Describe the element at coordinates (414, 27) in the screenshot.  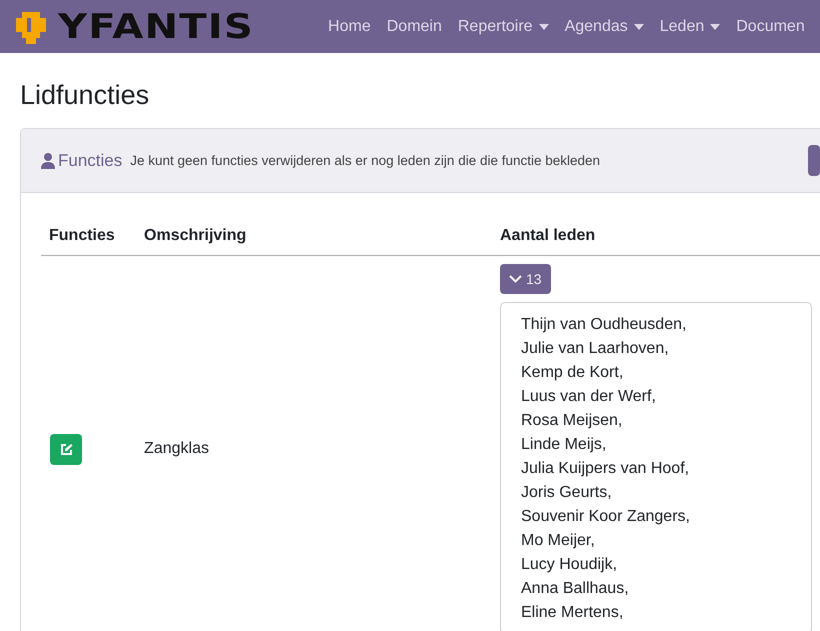
I see `nav-link: Domein` at that location.